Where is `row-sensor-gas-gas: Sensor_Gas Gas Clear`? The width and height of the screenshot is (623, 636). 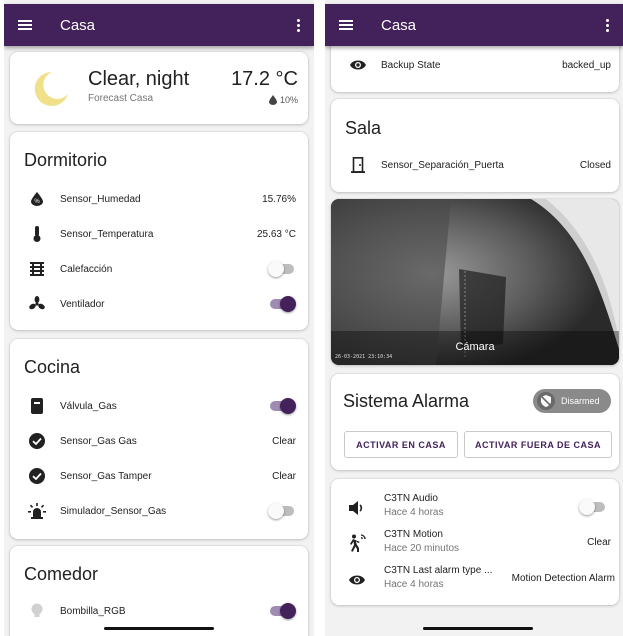
row-sensor-gas-gas: Sensor_Gas Gas Clear is located at coordinates (159, 441).